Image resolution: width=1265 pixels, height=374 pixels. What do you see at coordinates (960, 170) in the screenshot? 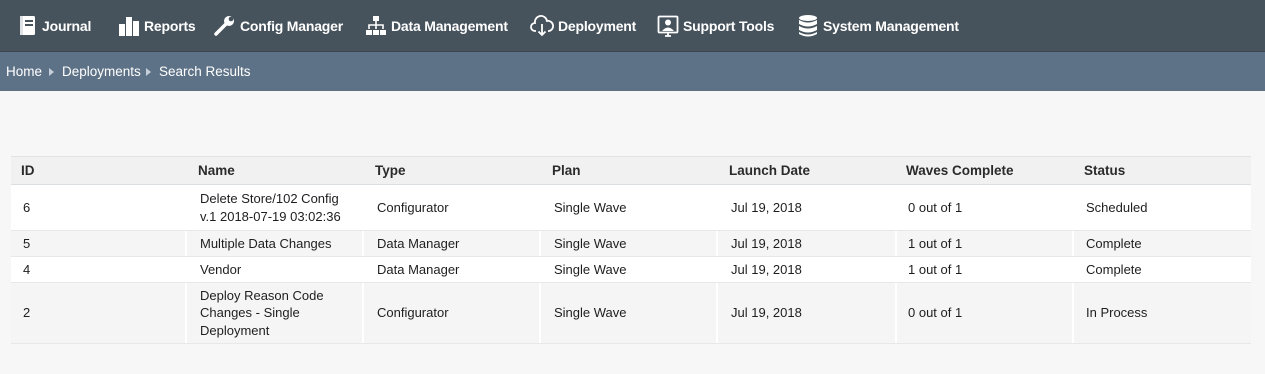
I see `column-header-waves-complete: Waves Complete` at bounding box center [960, 170].